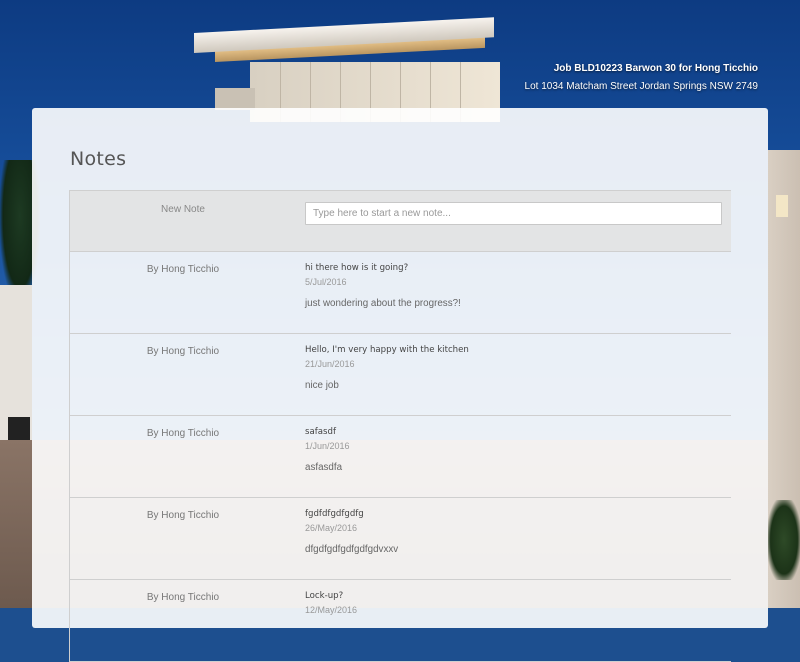 This screenshot has width=800, height=662. What do you see at coordinates (655, 68) in the screenshot?
I see `job-title: Job BLD10223 Barwon 30 for Hong Ticchio` at bounding box center [655, 68].